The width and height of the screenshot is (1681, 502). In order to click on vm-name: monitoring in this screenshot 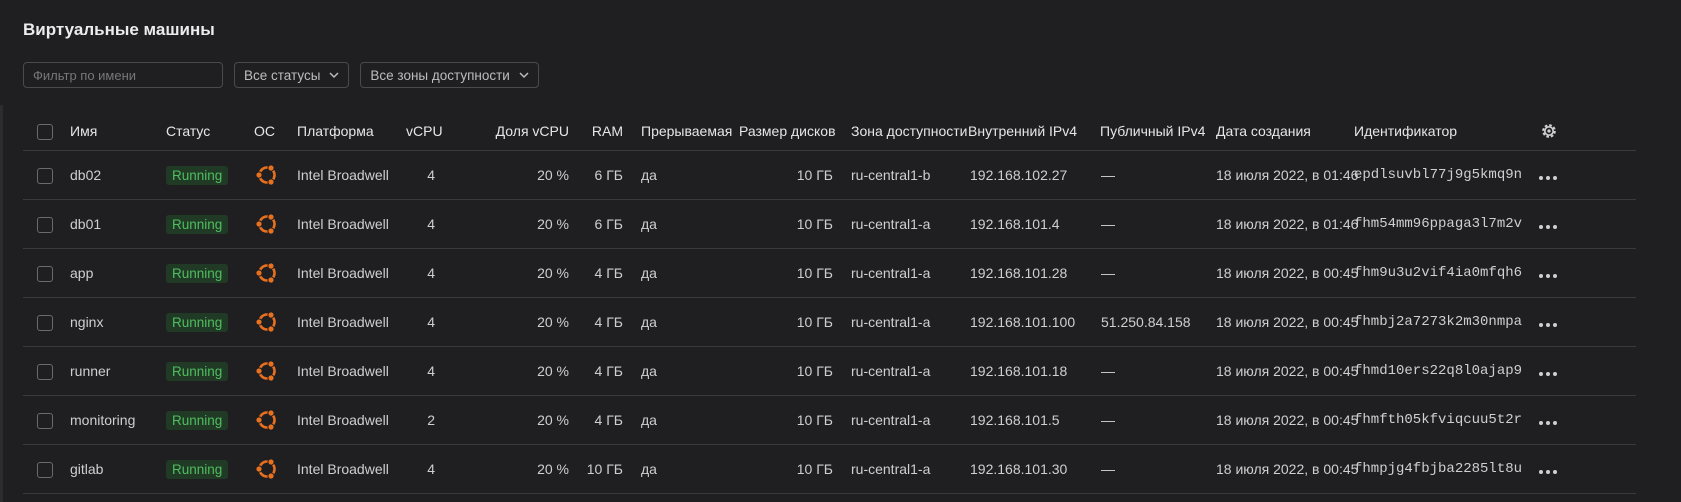, I will do `click(118, 420)`.